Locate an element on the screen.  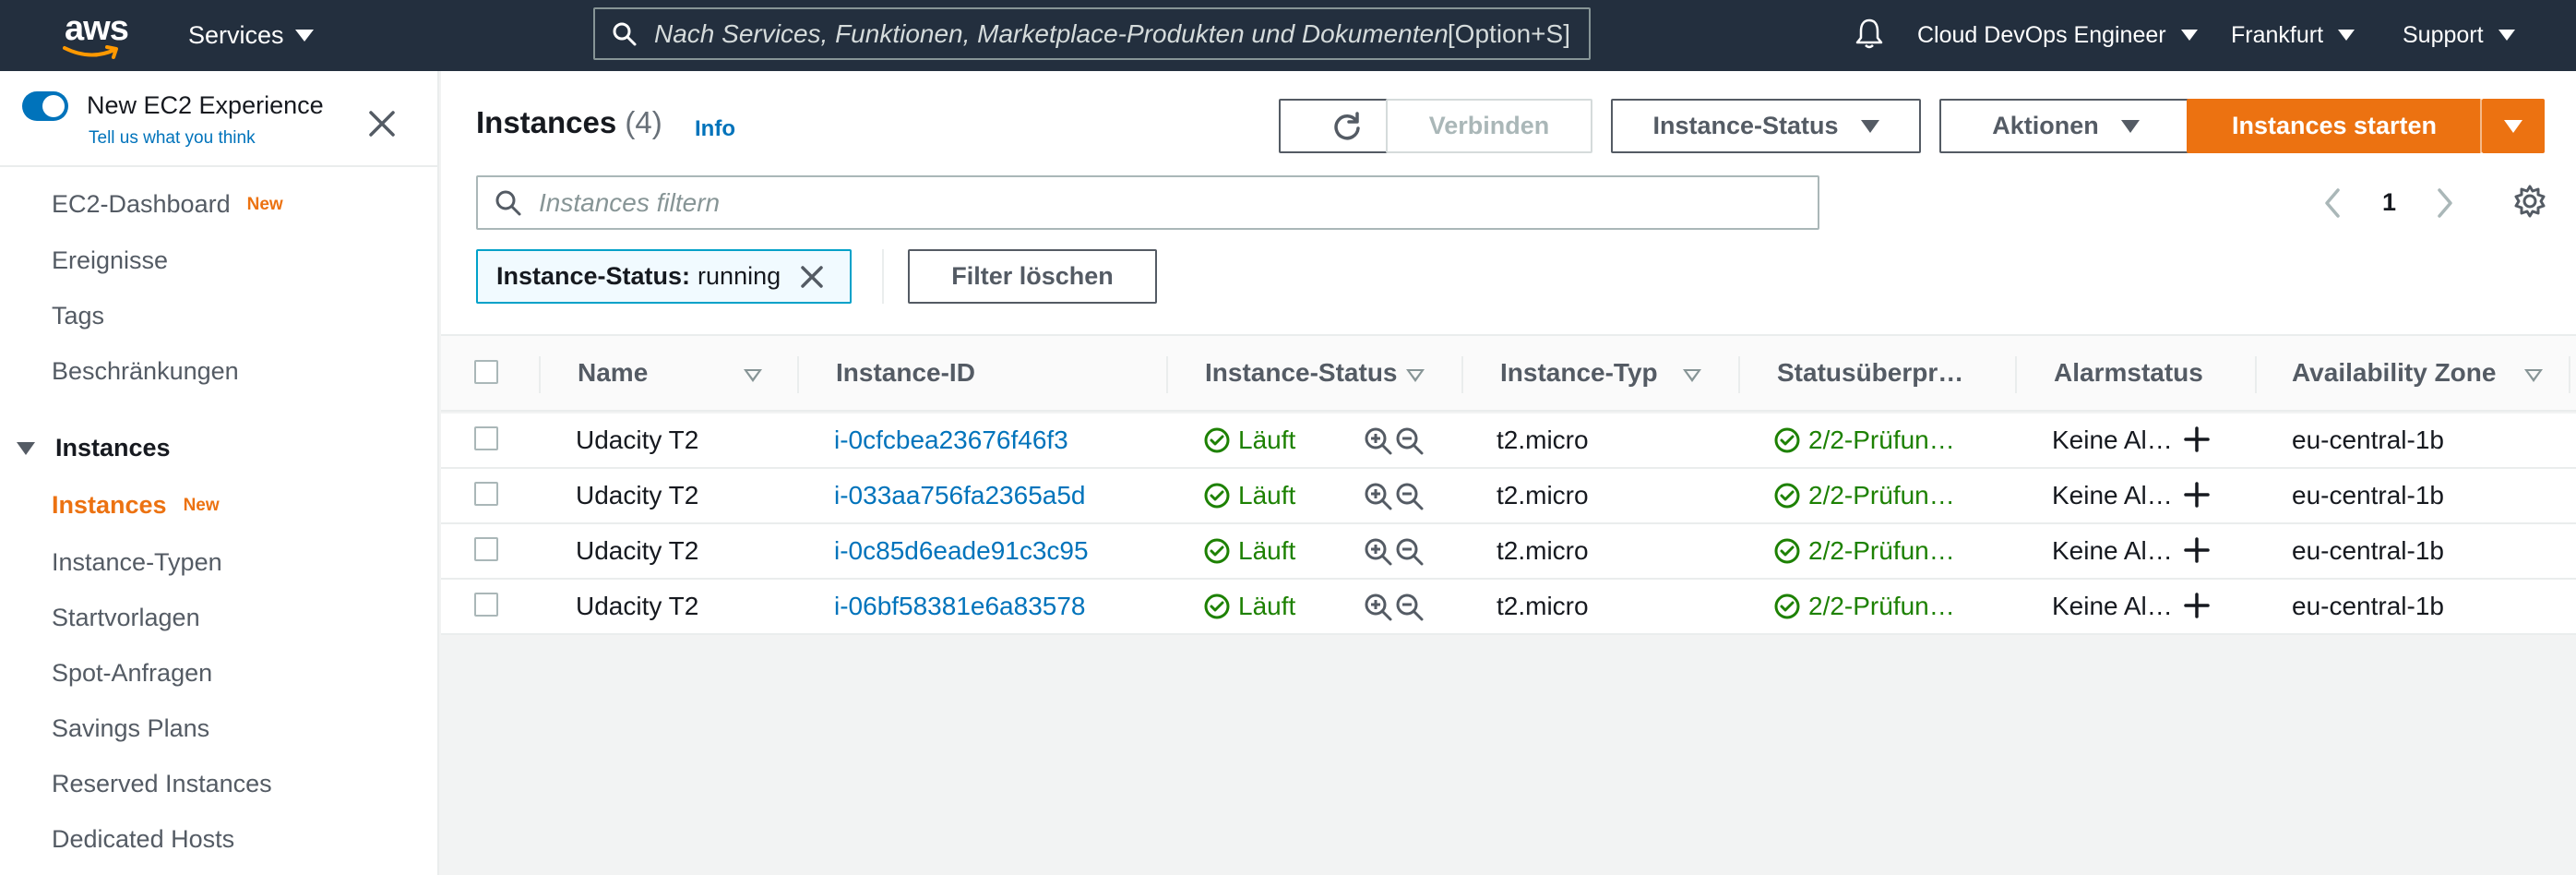
chevron-down-icon is located at coordinates (304, 35).